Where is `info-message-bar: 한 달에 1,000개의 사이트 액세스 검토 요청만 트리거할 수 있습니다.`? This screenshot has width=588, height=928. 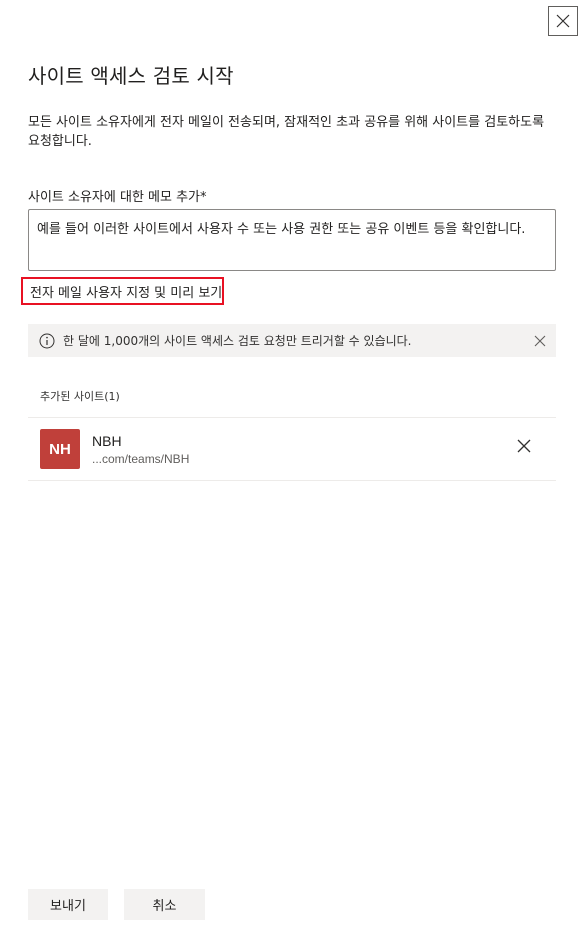 info-message-bar: 한 달에 1,000개의 사이트 액세스 검토 요청만 트리거할 수 있습니다. is located at coordinates (292, 340).